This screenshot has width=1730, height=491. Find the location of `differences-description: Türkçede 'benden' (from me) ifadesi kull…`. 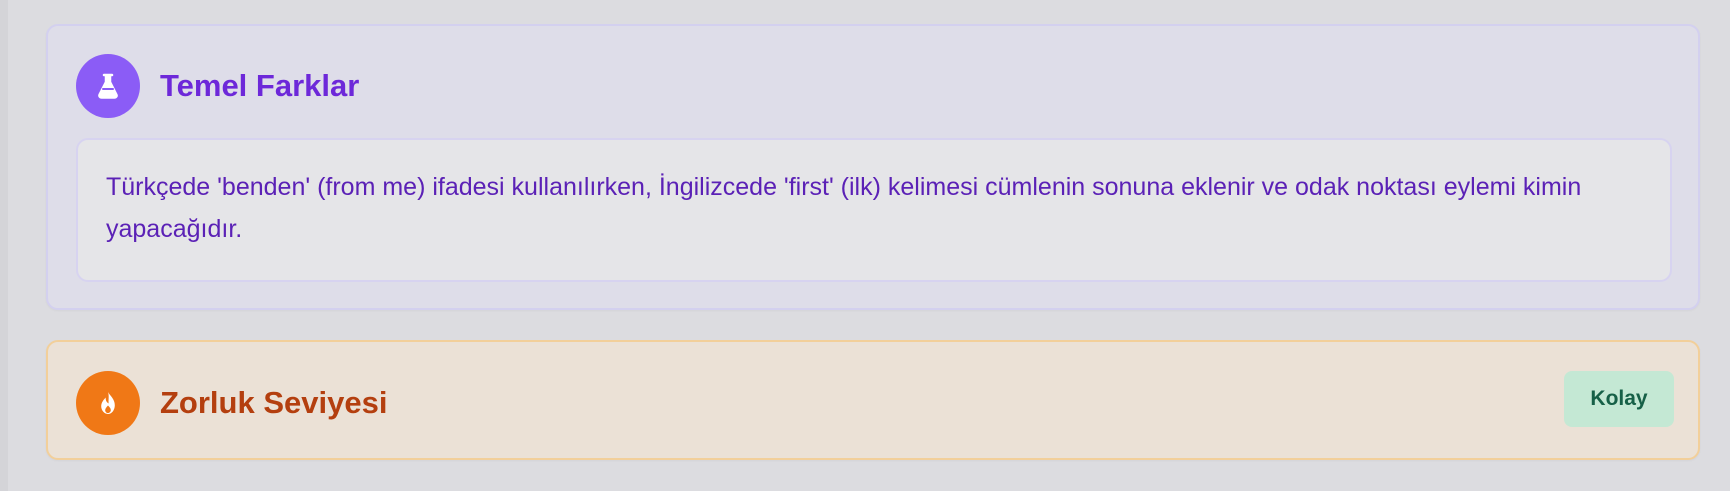

differences-description: Türkçede 'benden' (from me) ifadesi kull… is located at coordinates (844, 208).